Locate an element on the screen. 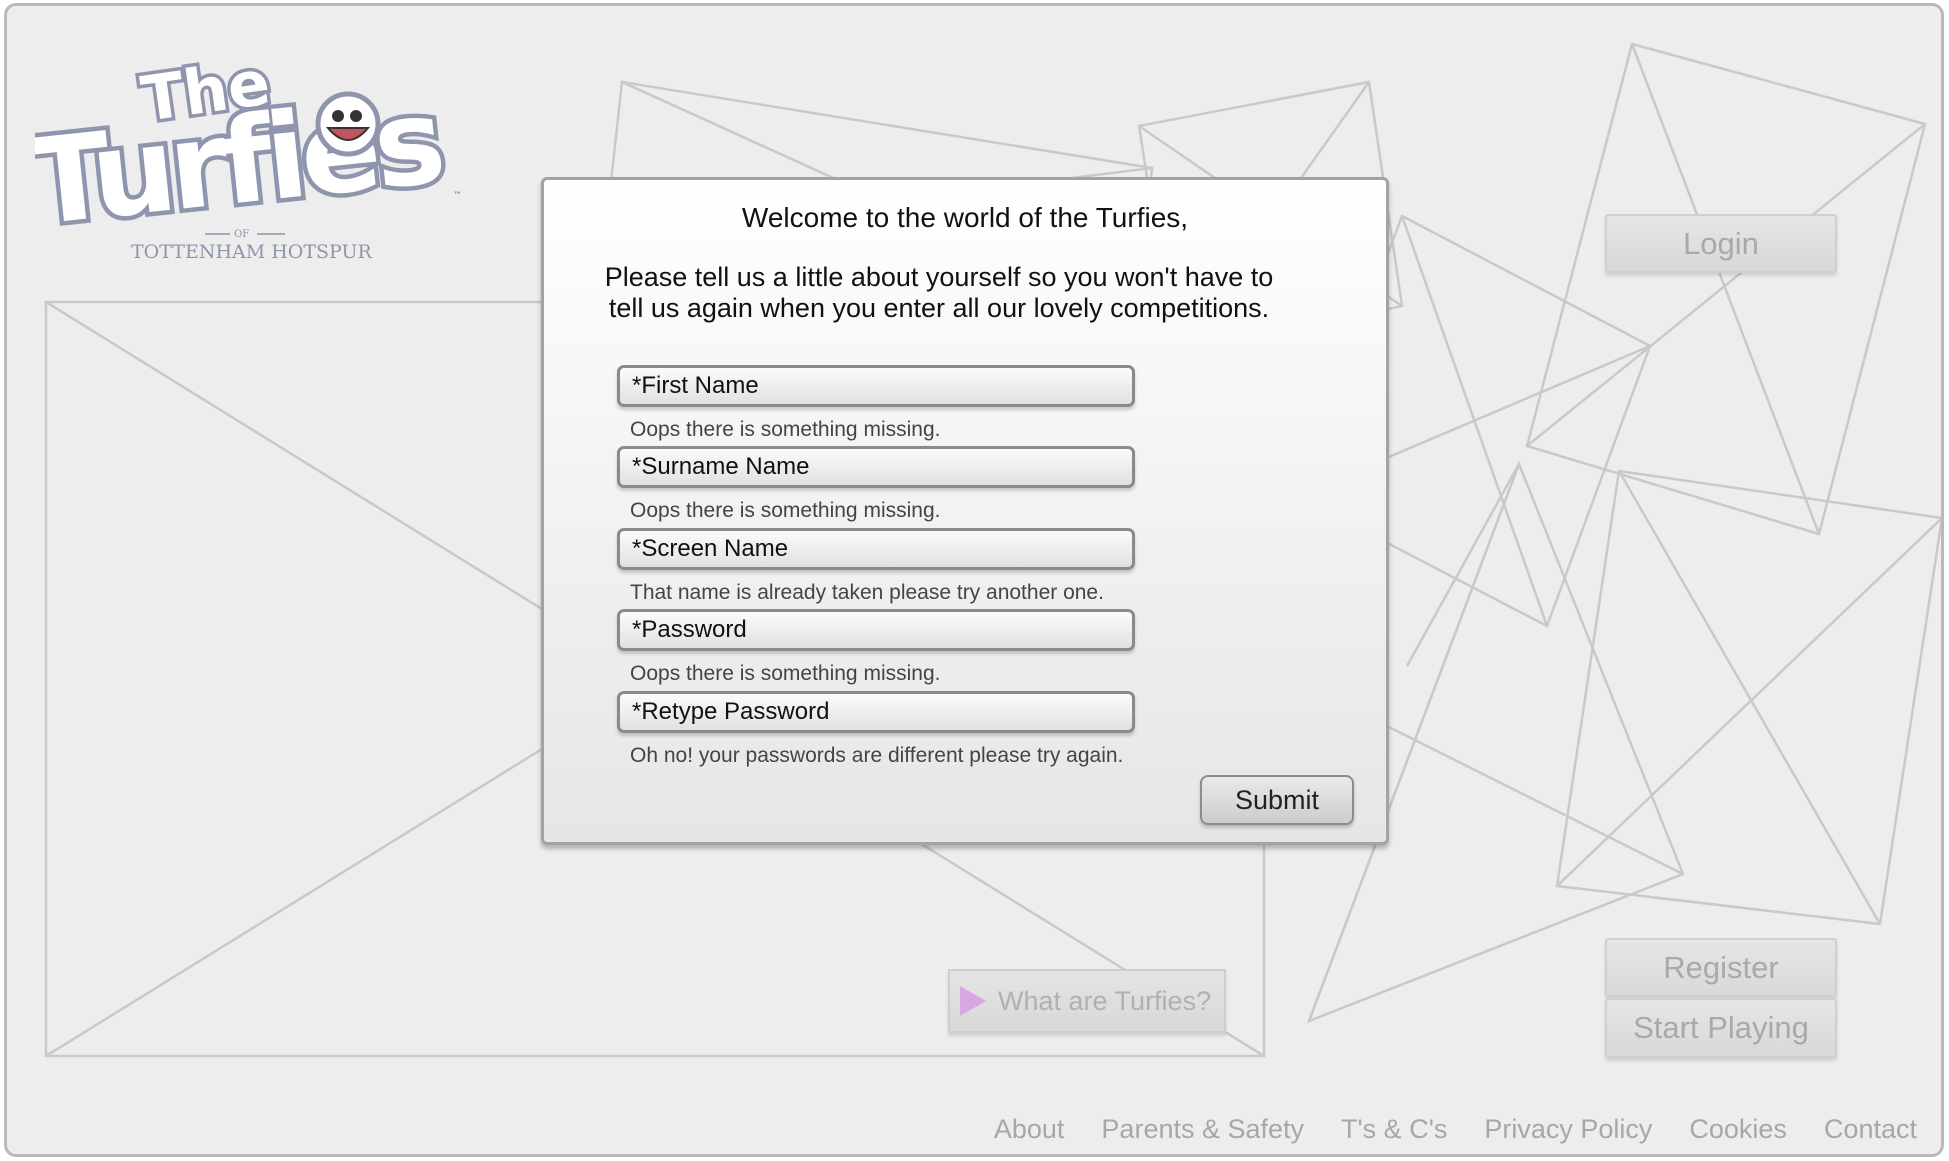 Image resolution: width=1949 pixels, height=1161 pixels. footer-link-cookies: Cookies is located at coordinates (1738, 1129).